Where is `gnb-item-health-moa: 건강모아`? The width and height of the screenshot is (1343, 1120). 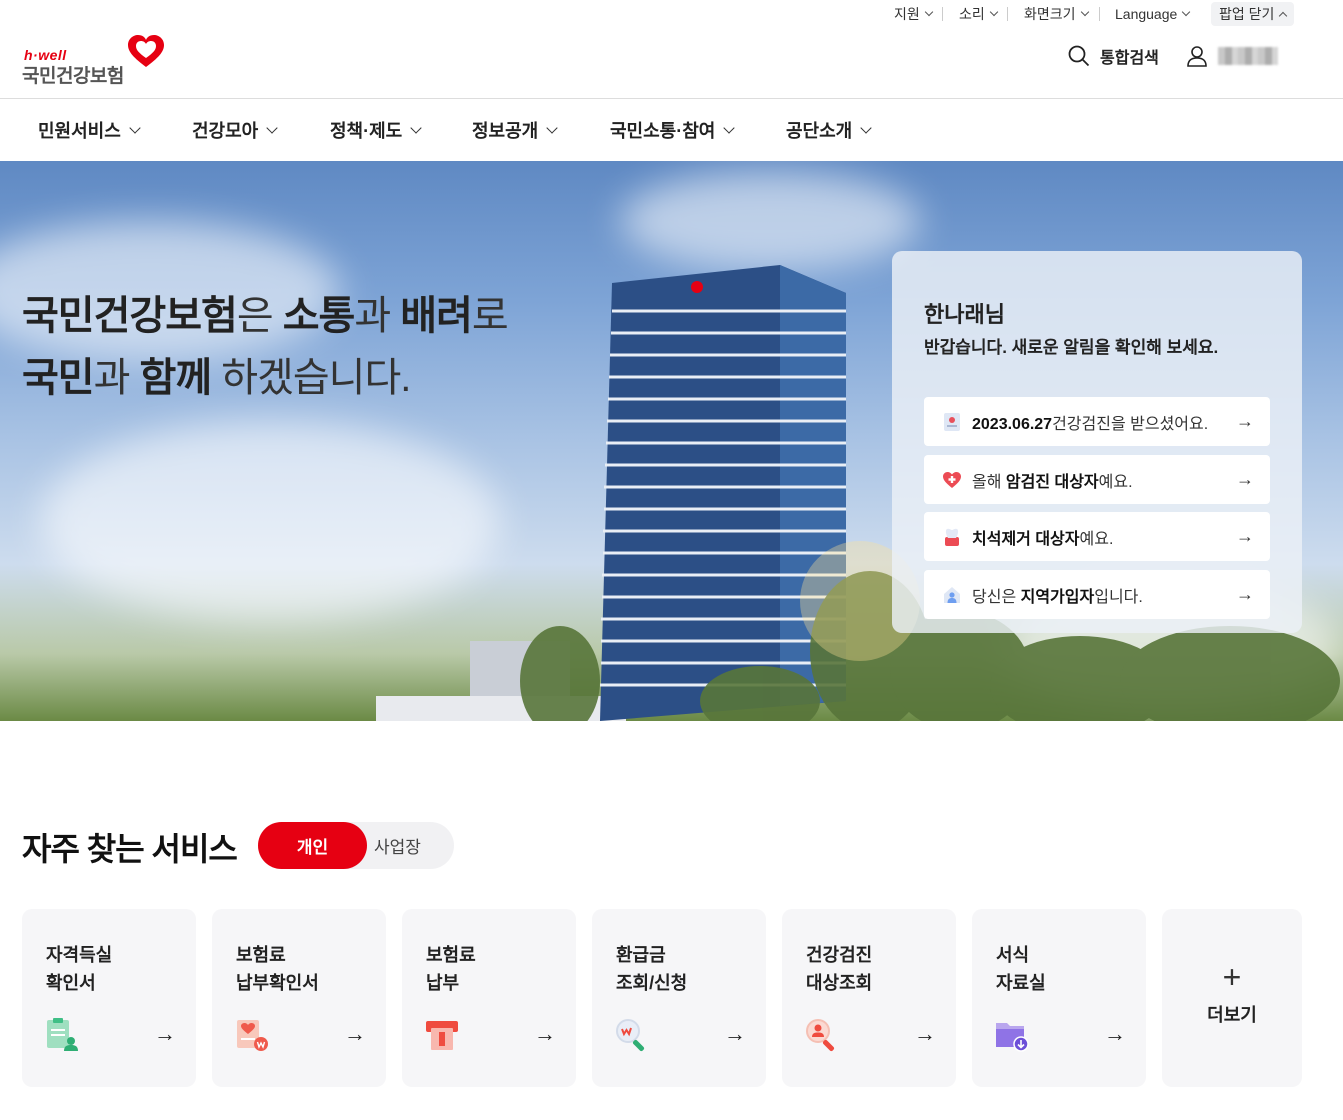
gnb-item-health-moa: 건강모아 is located at coordinates (235, 130).